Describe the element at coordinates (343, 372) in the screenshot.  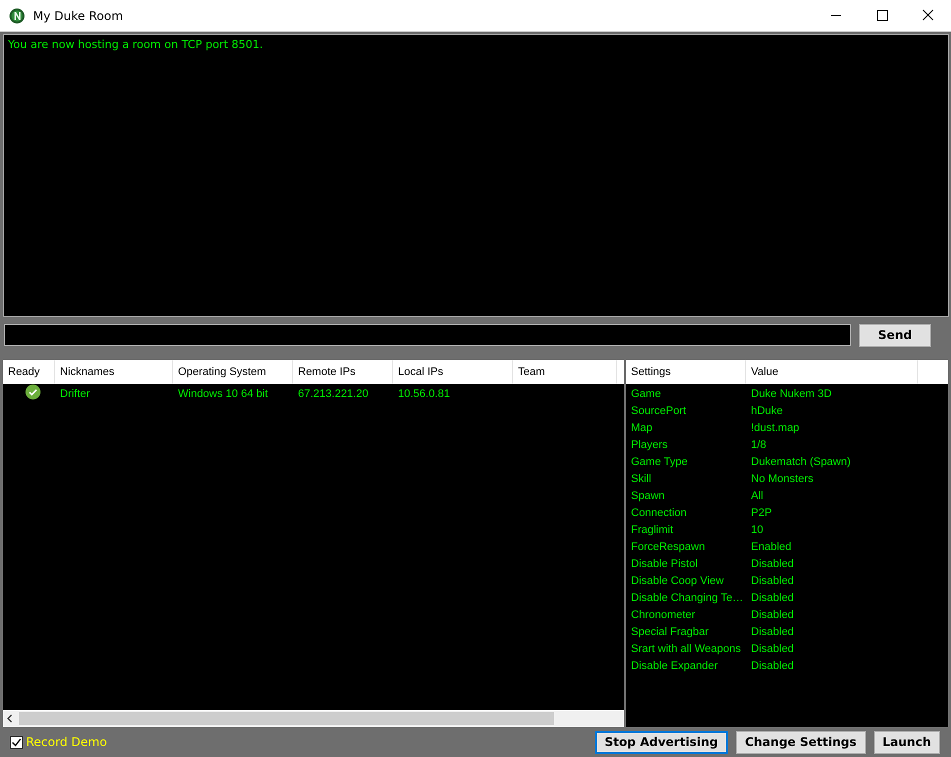
I see `column-header: Remote IPs` at that location.